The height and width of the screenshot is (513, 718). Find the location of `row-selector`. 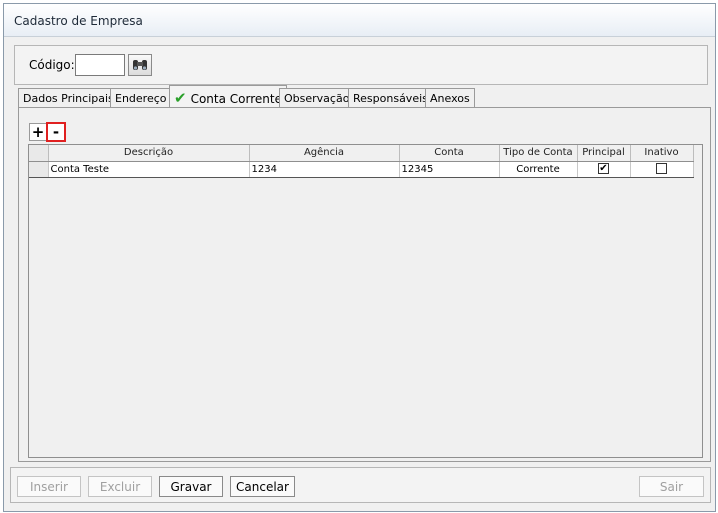

row-selector is located at coordinates (39, 169).